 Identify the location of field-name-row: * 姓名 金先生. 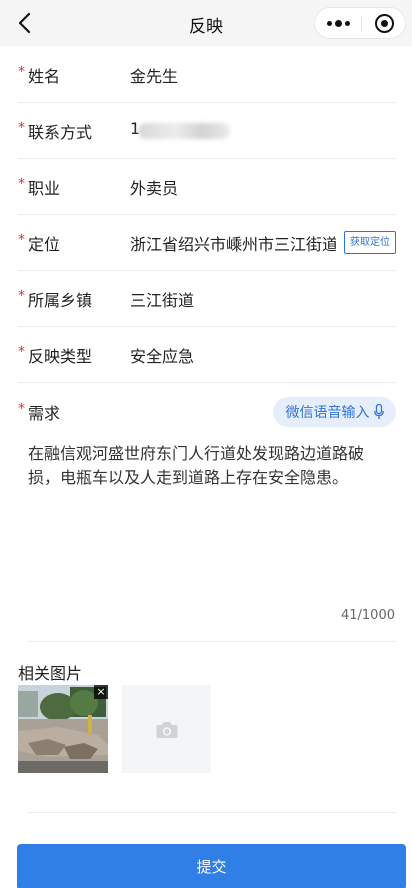
(207, 75).